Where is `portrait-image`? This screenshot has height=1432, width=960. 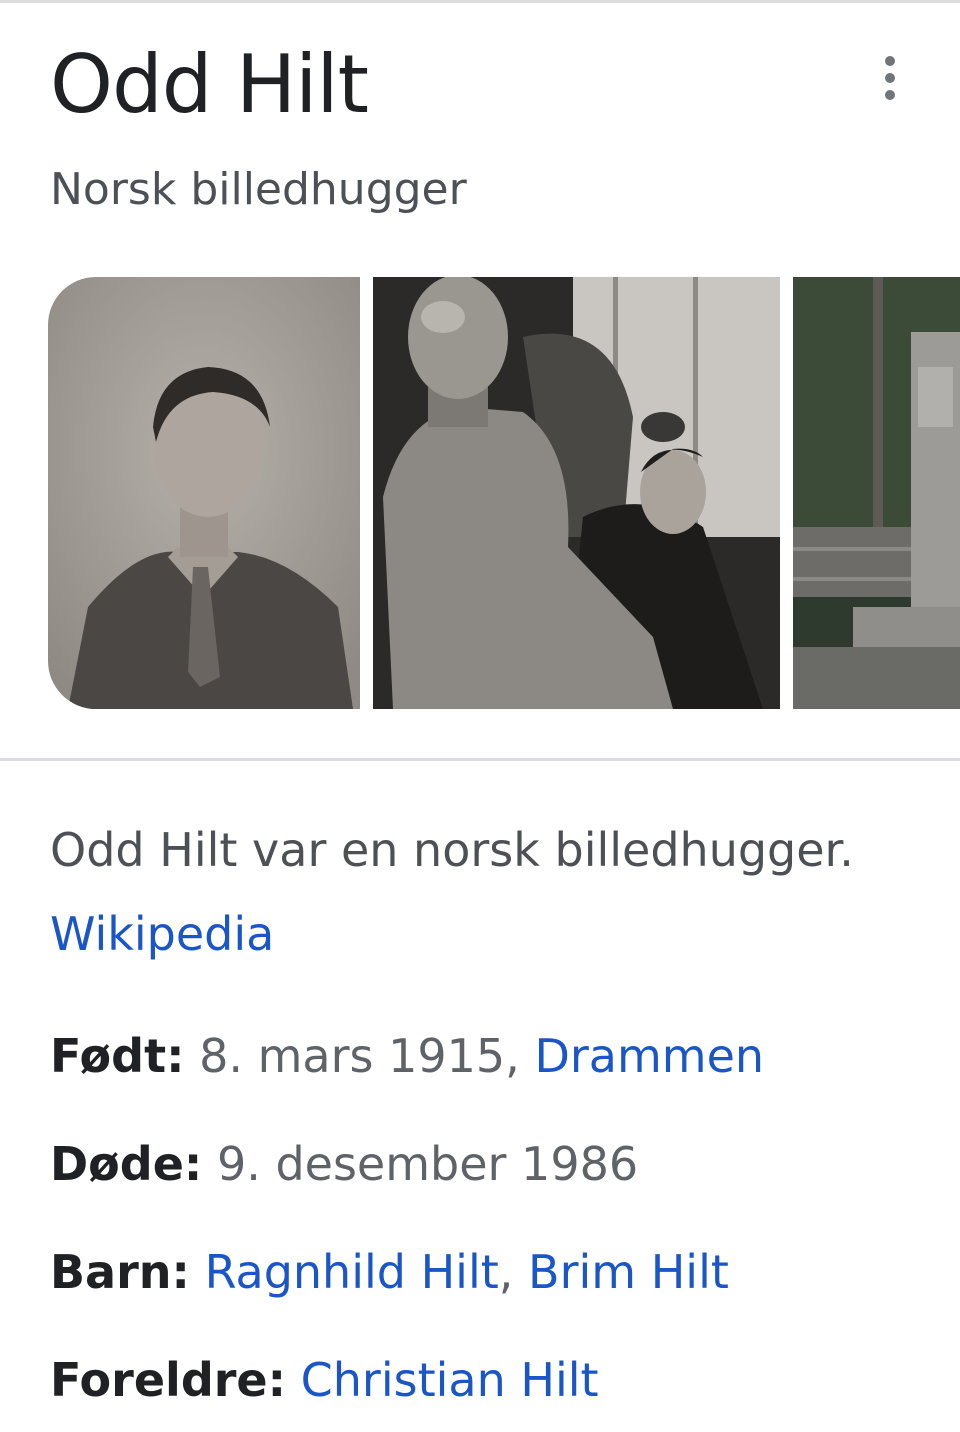
portrait-image is located at coordinates (204, 493).